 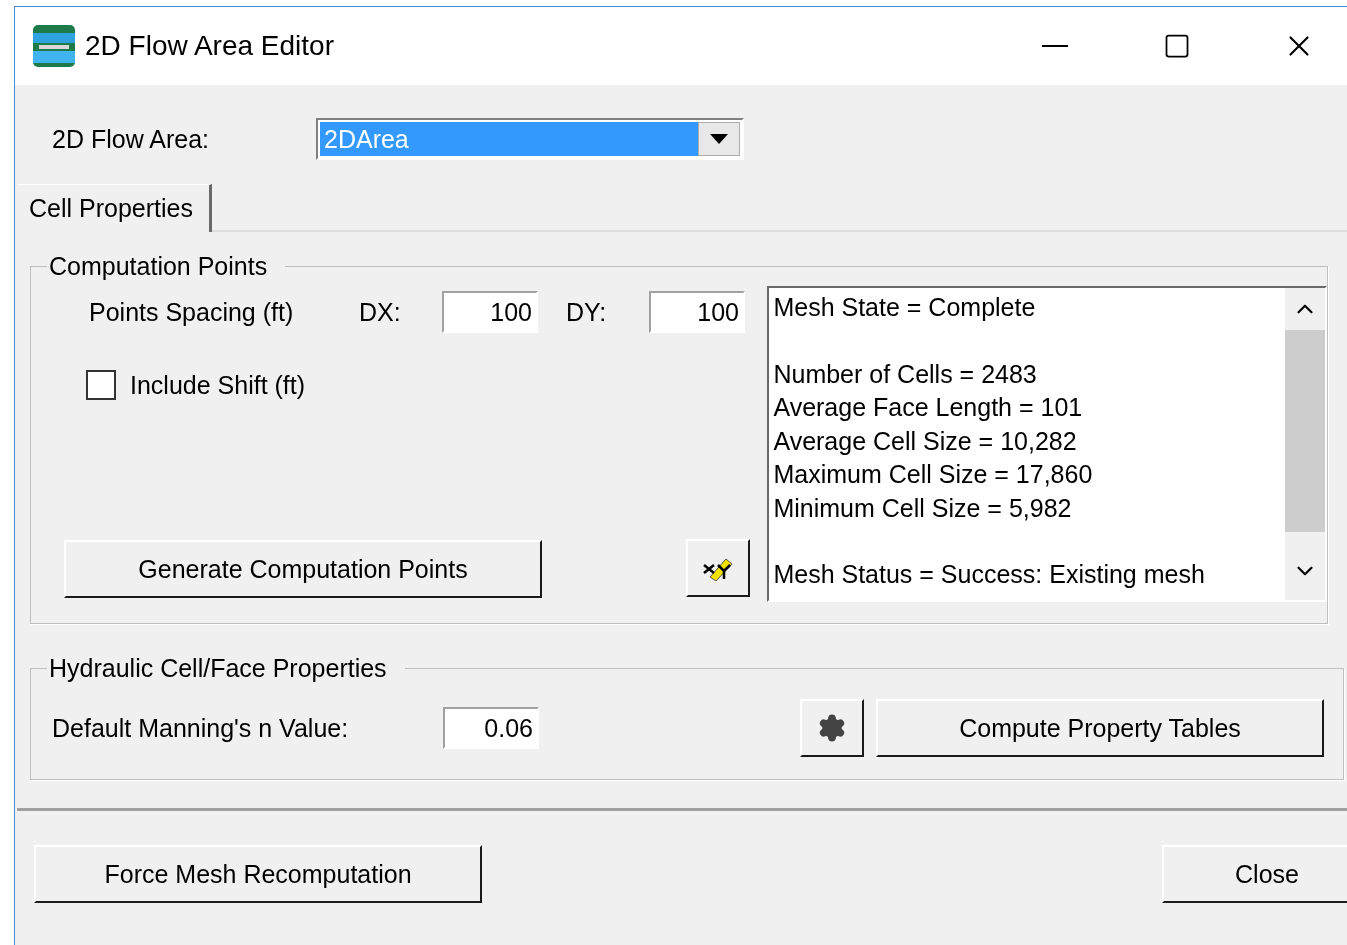 What do you see at coordinates (490, 312) in the screenshot?
I see `dx-input: 100` at bounding box center [490, 312].